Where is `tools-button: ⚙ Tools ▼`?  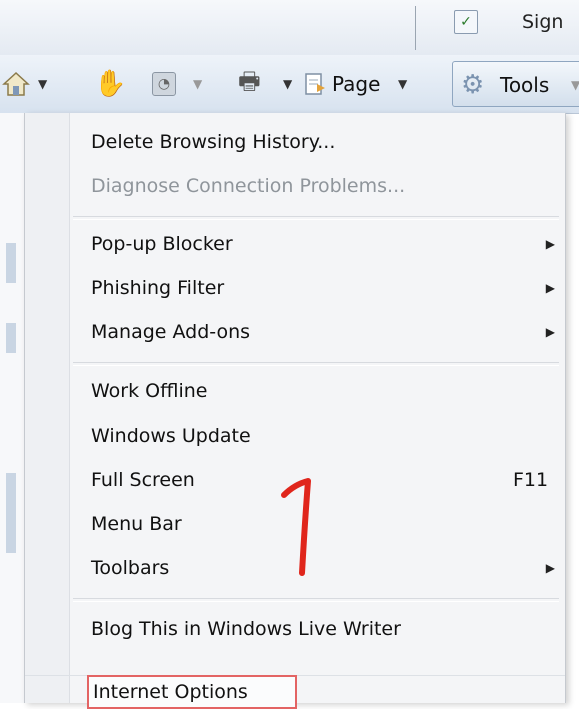 tools-button: ⚙ Tools ▼ is located at coordinates (515, 84).